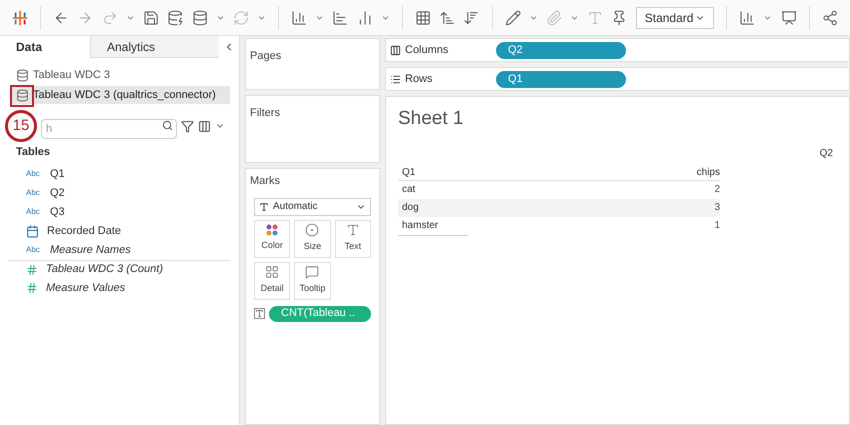  What do you see at coordinates (827, 153) in the screenshot?
I see `column-header: Q2` at bounding box center [827, 153].